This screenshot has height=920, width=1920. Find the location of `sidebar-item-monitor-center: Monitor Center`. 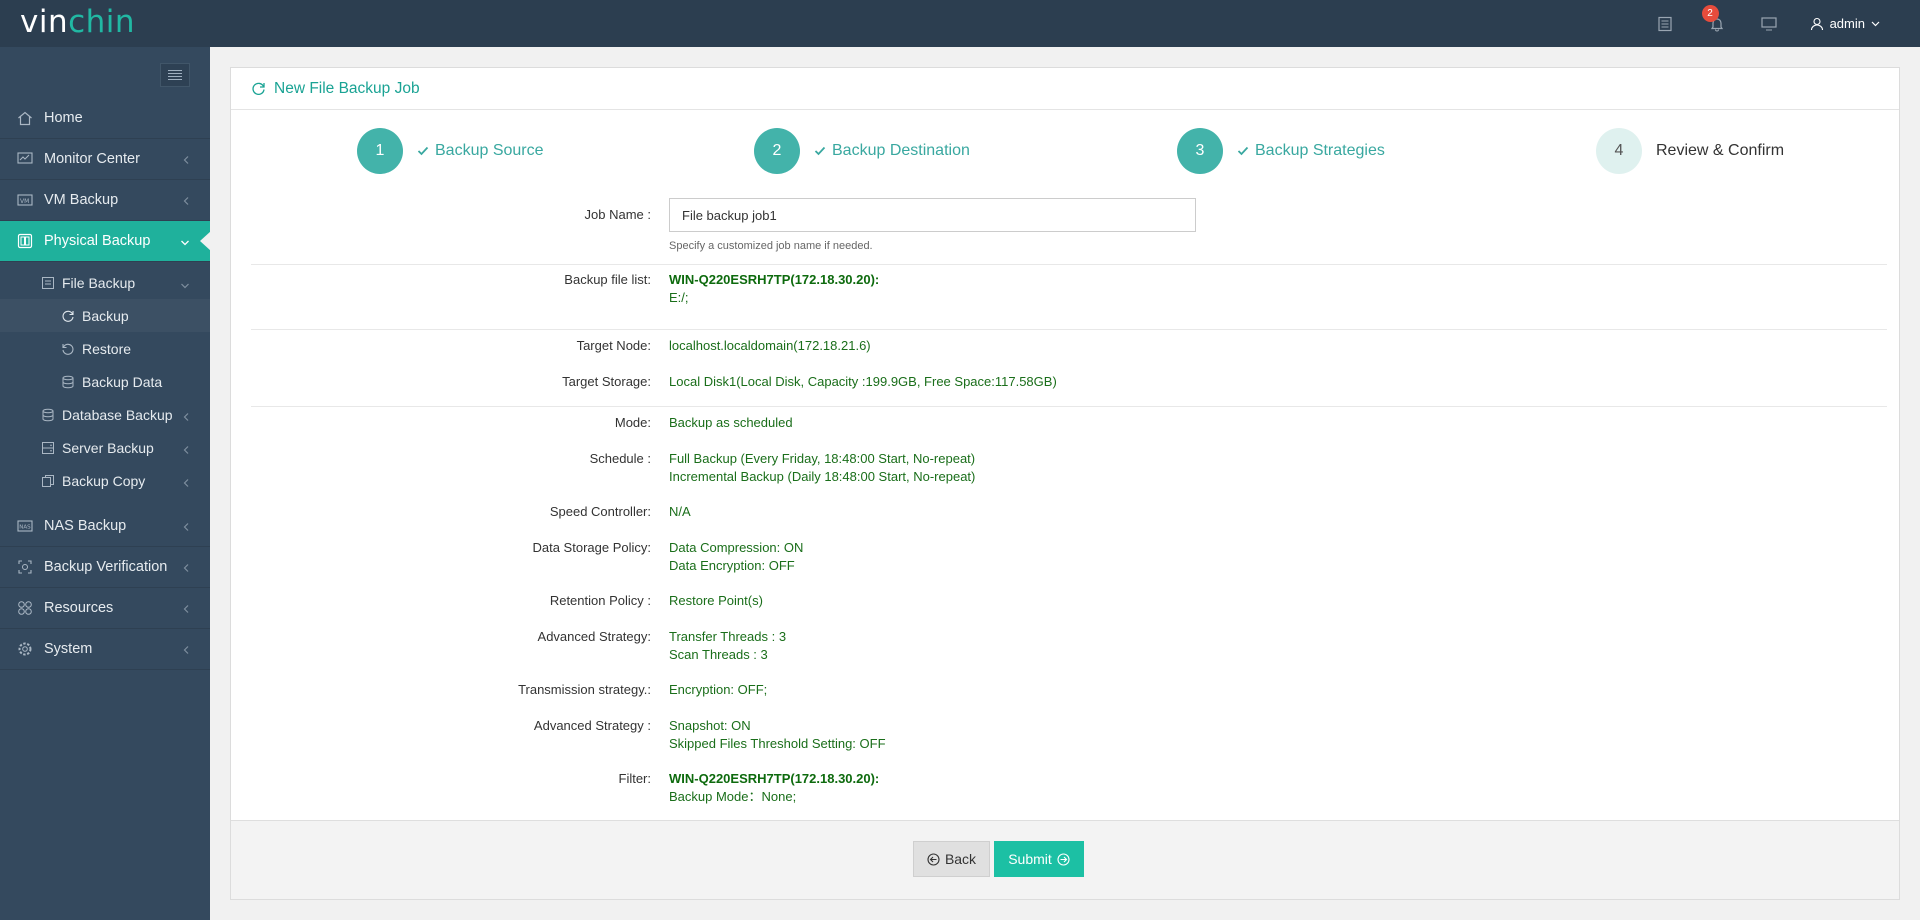

sidebar-item-monitor-center: Monitor Center is located at coordinates (105, 159).